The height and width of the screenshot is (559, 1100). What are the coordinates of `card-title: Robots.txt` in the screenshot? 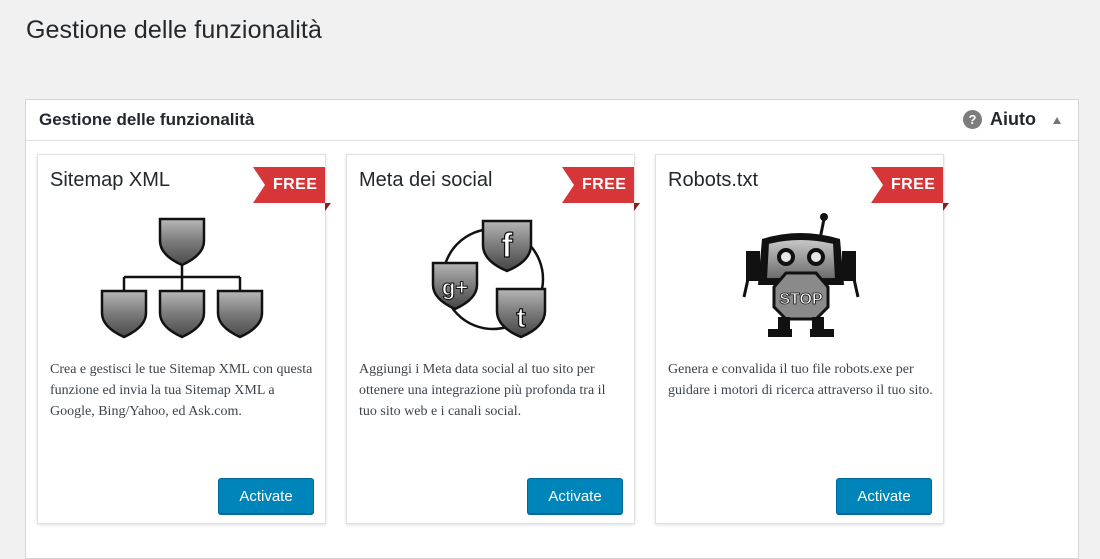 It's located at (713, 180).